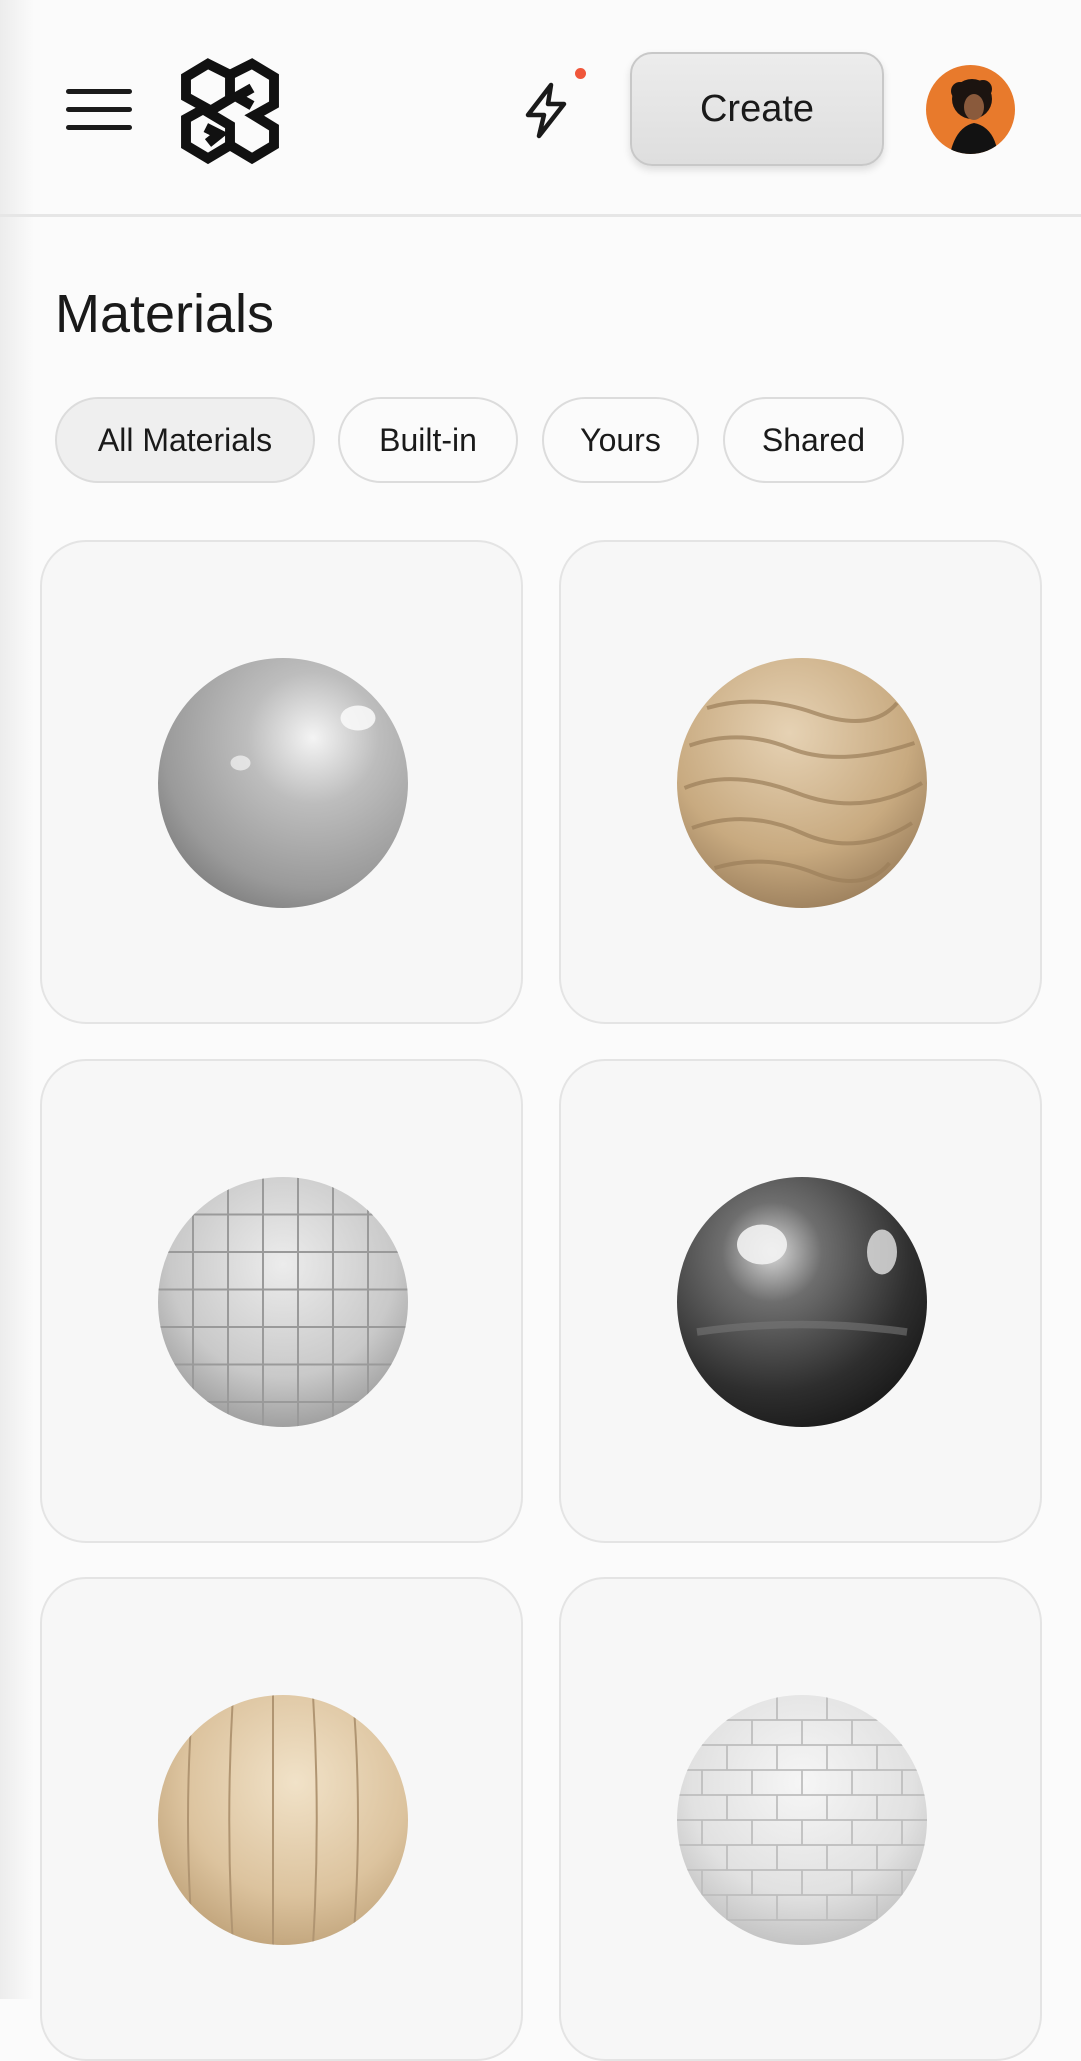 Image resolution: width=1081 pixels, height=2061 pixels. Describe the element at coordinates (230, 110) in the screenshot. I see `brand-logo-icon` at that location.